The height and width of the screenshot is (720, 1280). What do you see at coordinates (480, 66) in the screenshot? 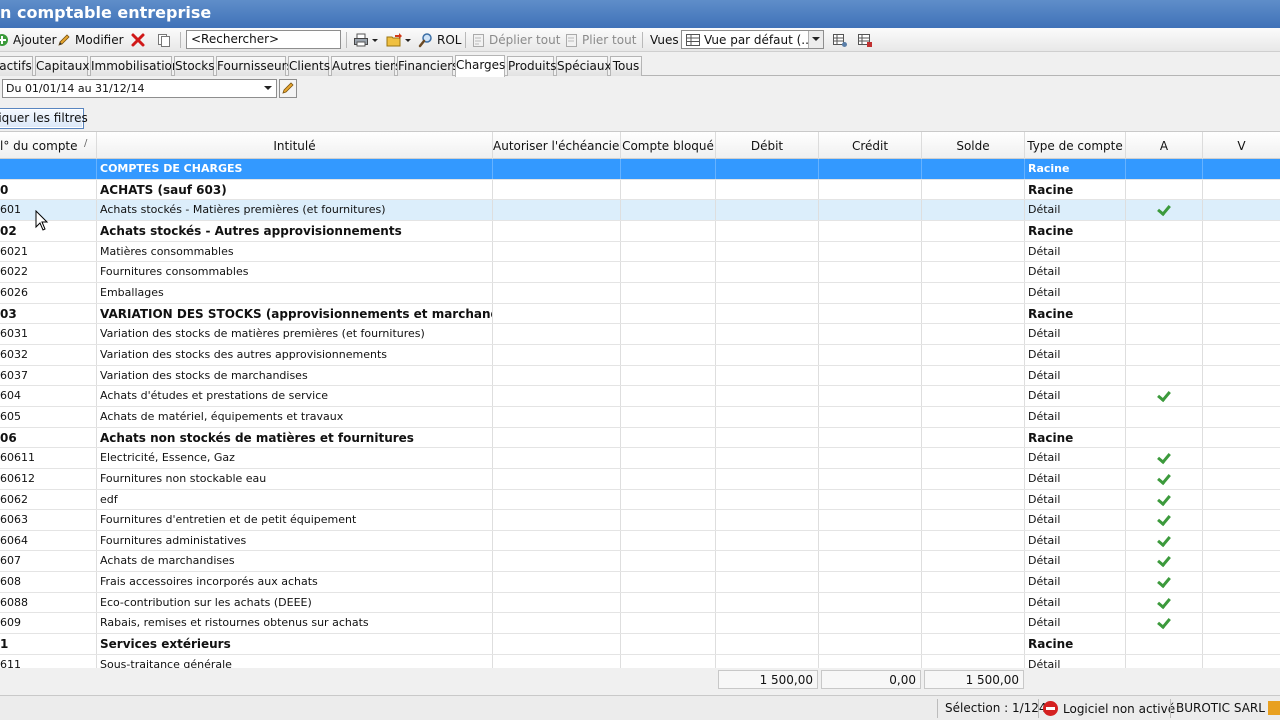
I see `tab-charges: Charges` at bounding box center [480, 66].